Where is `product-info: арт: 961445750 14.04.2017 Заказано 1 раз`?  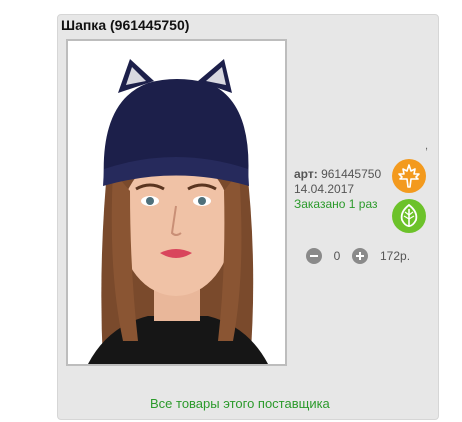 product-info: арт: 961445750 14.04.2017 Заказано 1 раз is located at coordinates (337, 189).